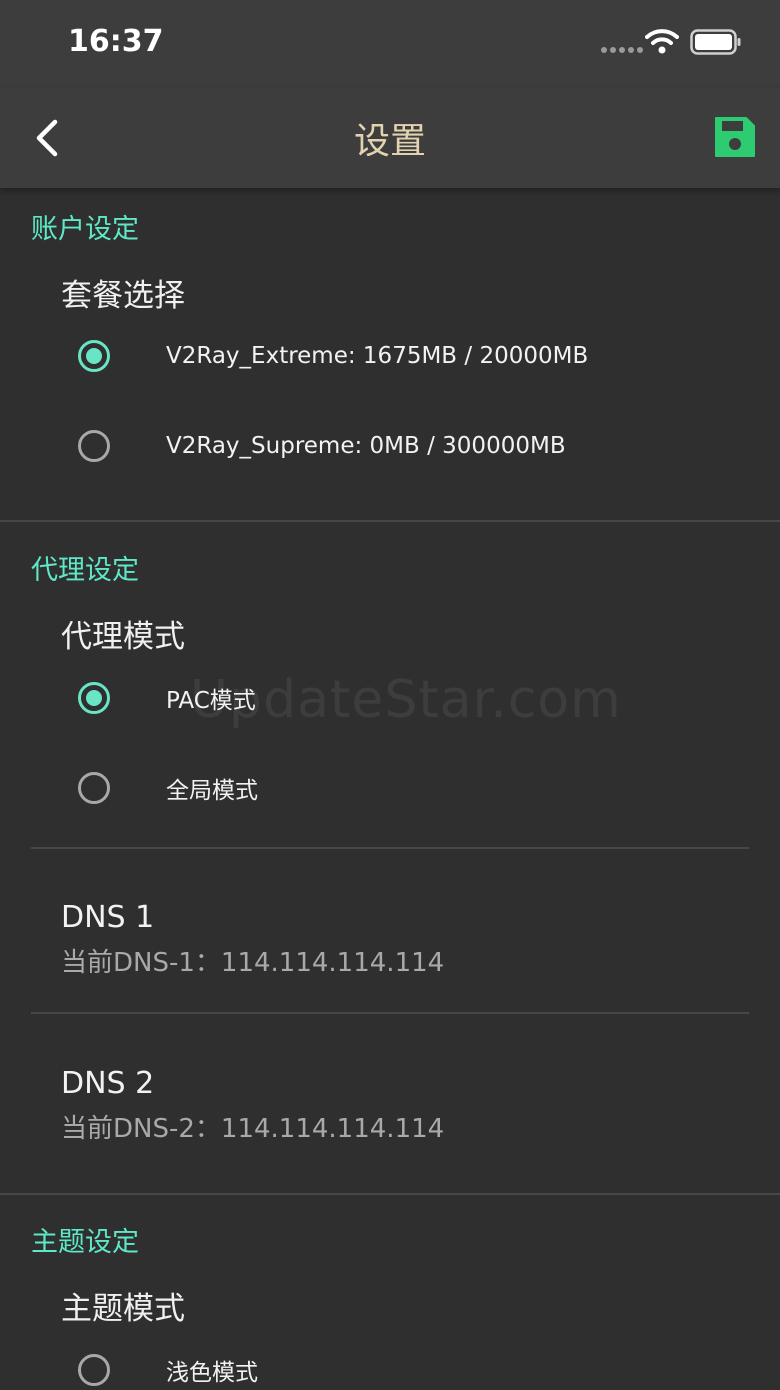  I want to click on plan-option-extreme: V2Ray_Extreme: 1675MB / 20000MB, so click(418, 356).